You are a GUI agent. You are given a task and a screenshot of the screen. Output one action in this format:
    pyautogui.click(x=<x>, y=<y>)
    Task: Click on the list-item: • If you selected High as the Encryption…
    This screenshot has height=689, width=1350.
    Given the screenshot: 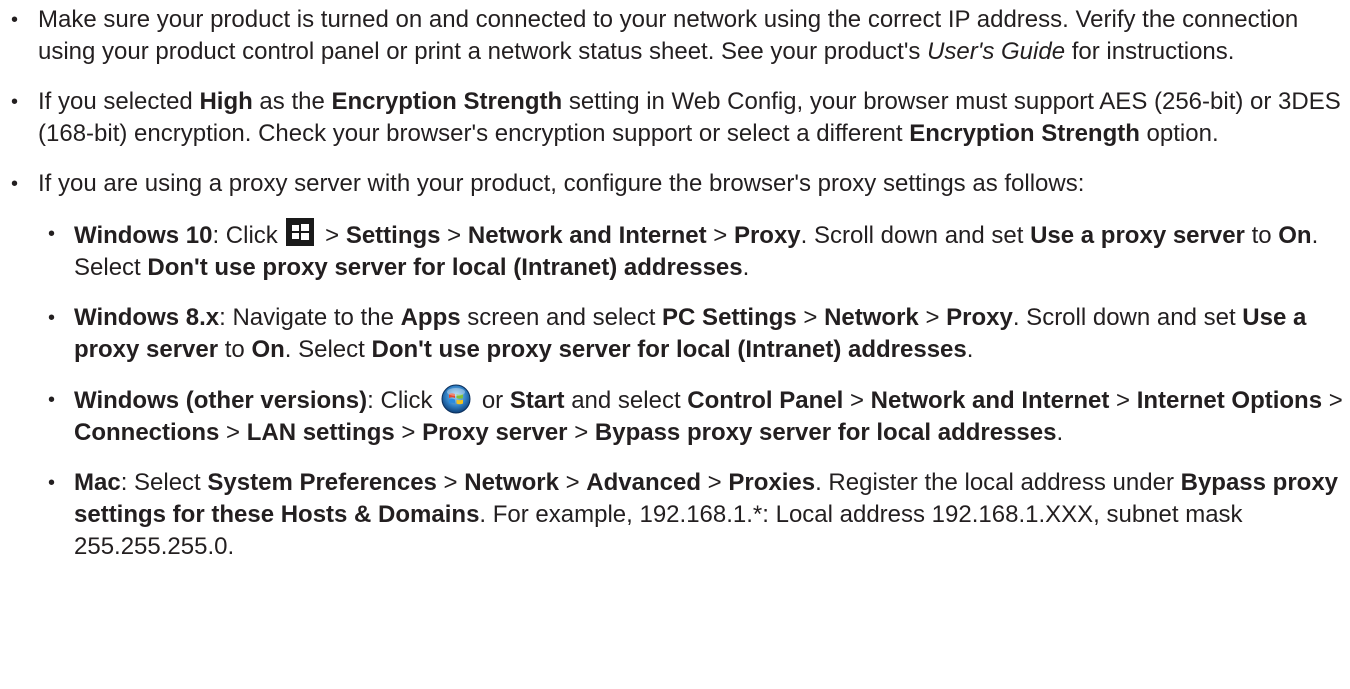 What is the action you would take?
    pyautogui.click(x=673, y=118)
    